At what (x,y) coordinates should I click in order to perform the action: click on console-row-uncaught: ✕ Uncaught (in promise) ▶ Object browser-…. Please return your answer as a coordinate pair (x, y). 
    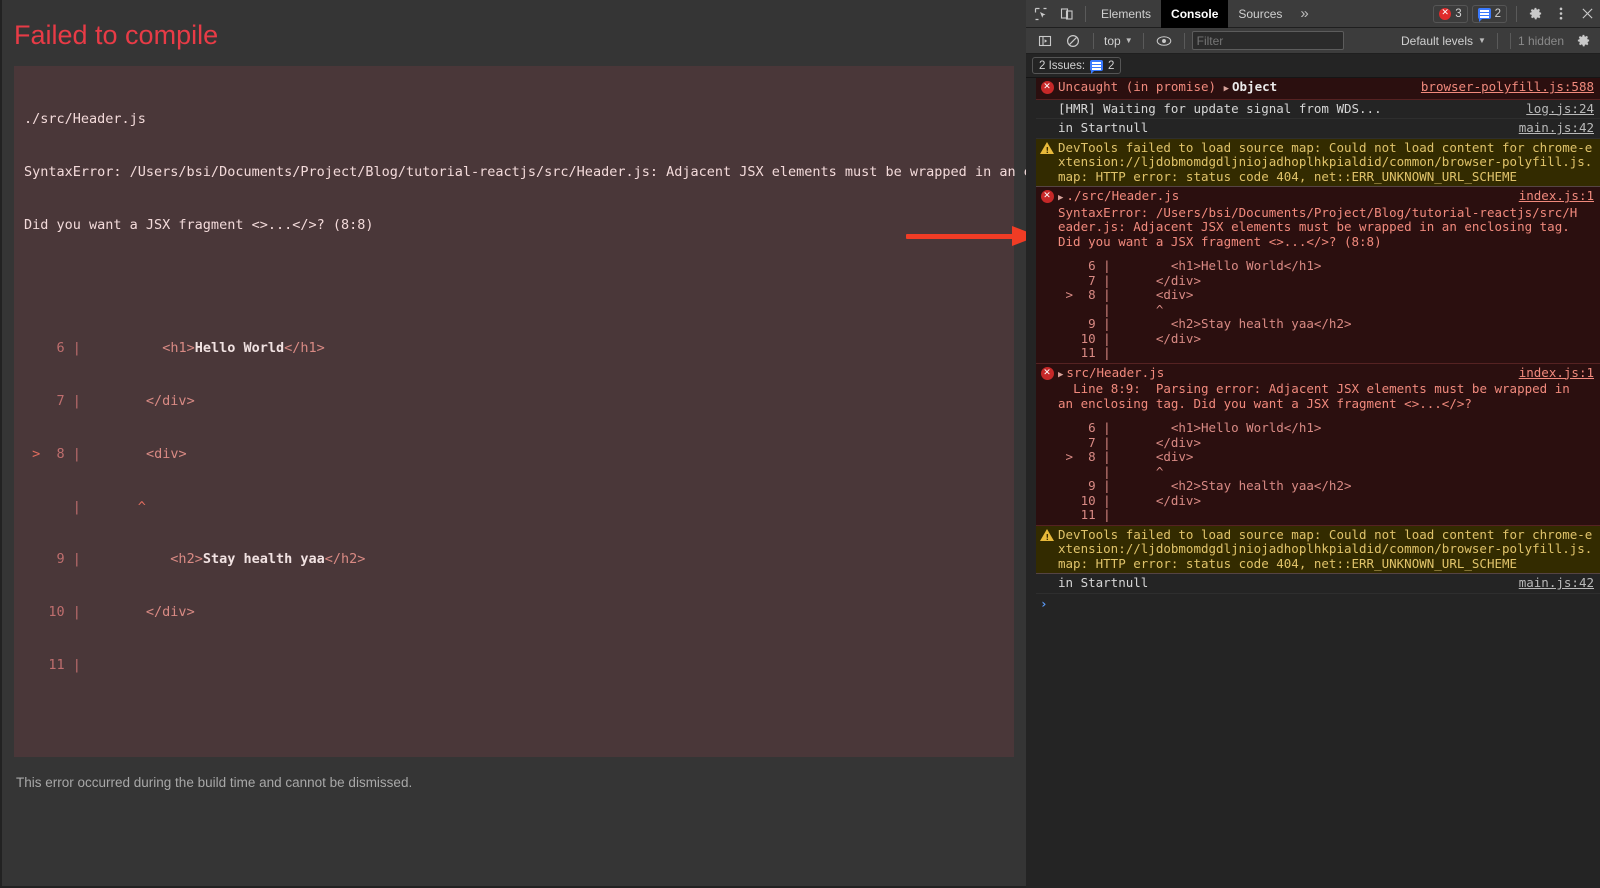
    Looking at the image, I should click on (1318, 89).